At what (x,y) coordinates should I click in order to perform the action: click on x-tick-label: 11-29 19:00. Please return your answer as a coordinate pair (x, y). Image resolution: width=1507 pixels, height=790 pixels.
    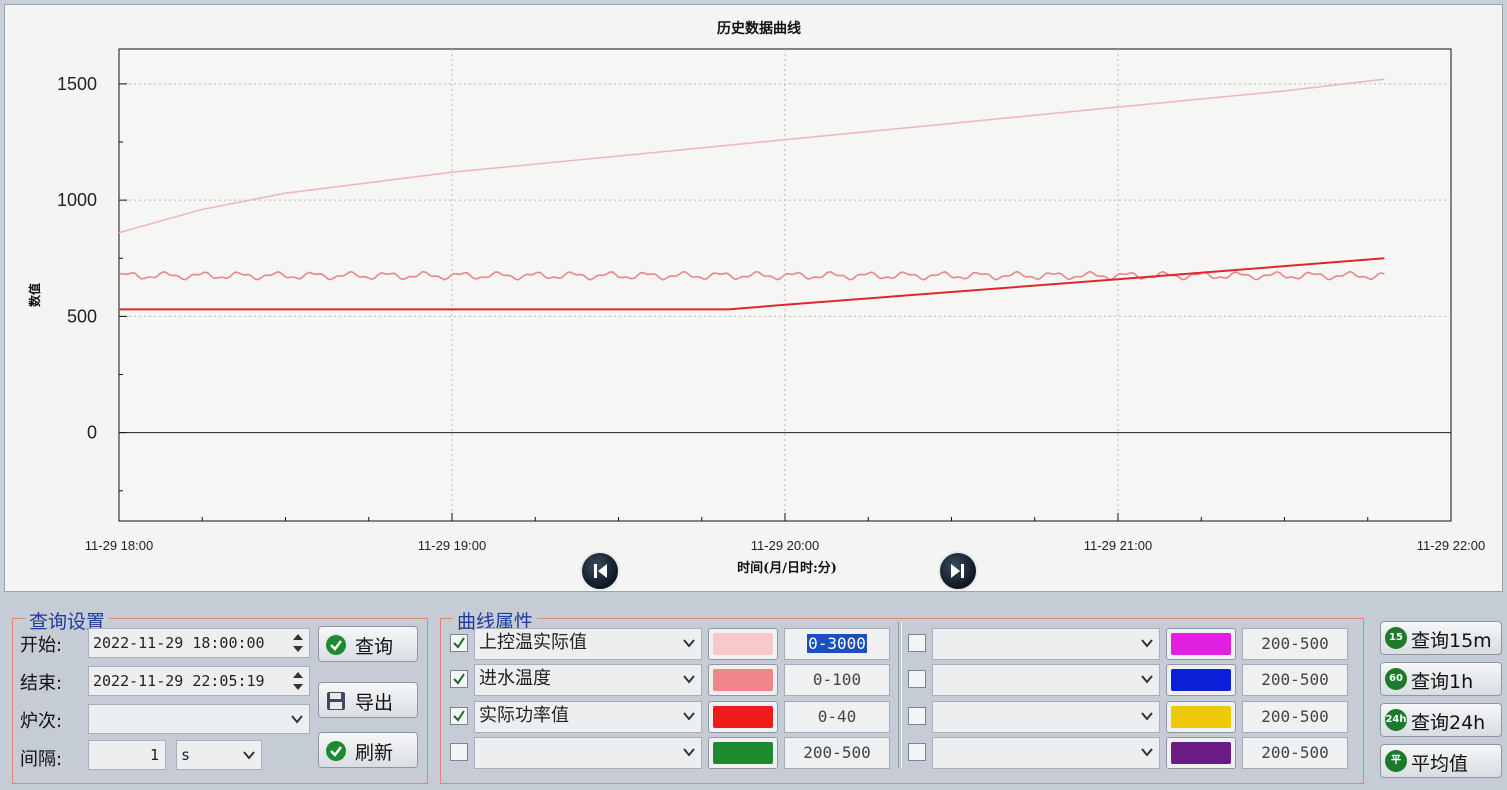
    Looking at the image, I should click on (452, 545).